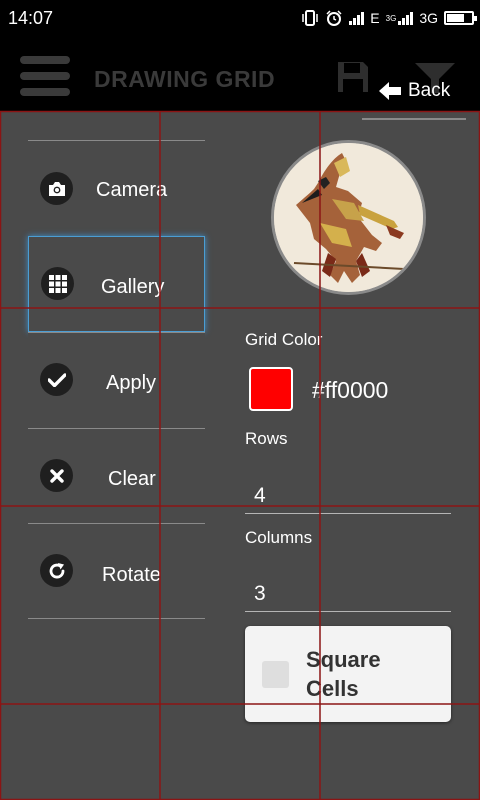 The height and width of the screenshot is (800, 480). I want to click on apply-label: Apply, so click(131, 383).